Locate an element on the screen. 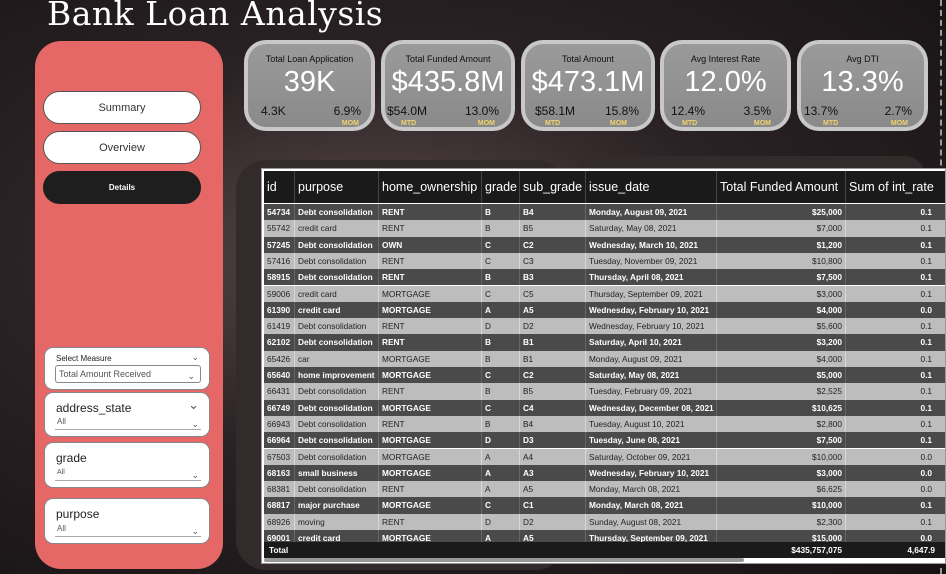 This screenshot has width=946, height=574. kpi-mtd-value: $58.1M is located at coordinates (555, 111).